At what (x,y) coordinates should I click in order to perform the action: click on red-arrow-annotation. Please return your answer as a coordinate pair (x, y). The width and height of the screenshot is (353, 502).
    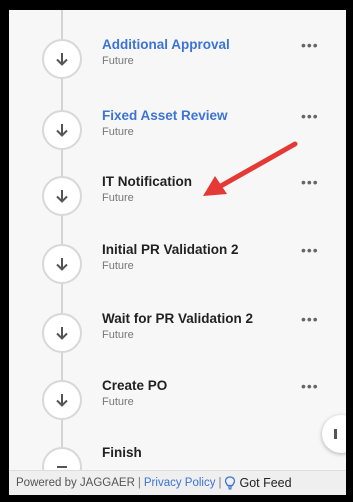
    Looking at the image, I should click on (250, 168).